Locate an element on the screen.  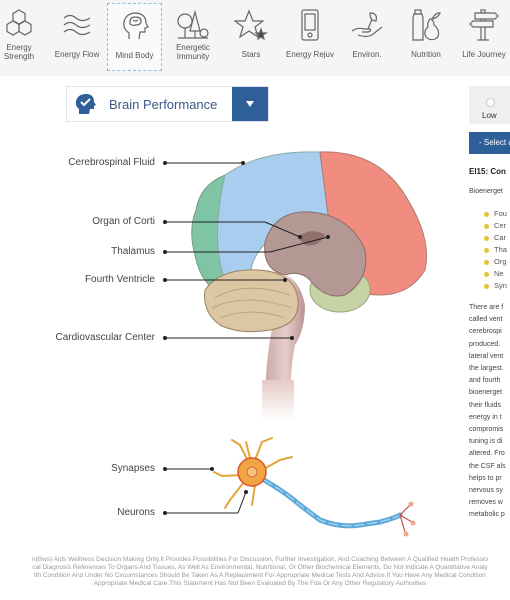
nav-item-life-journey: Life Journey is located at coordinates (484, 37).